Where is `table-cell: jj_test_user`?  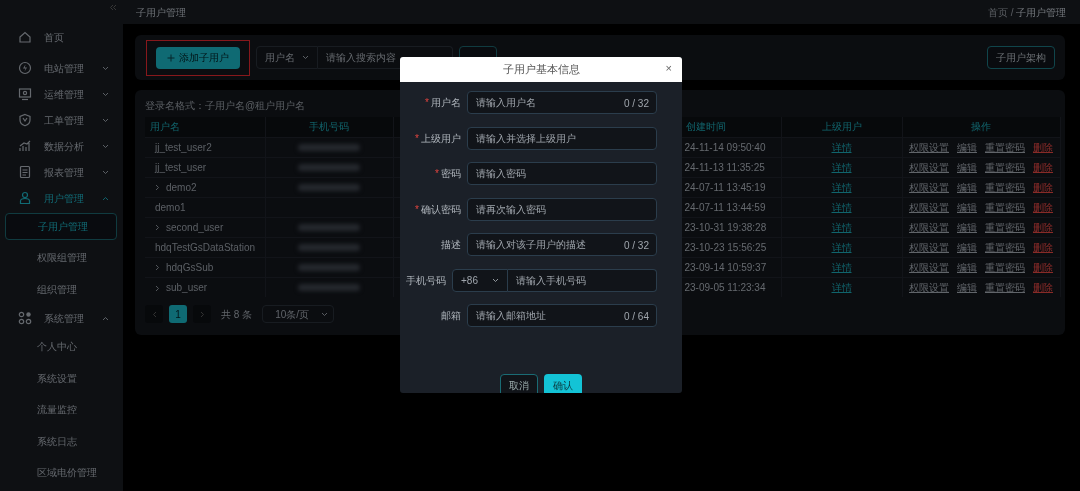
table-cell: jj_test_user is located at coordinates (205, 167).